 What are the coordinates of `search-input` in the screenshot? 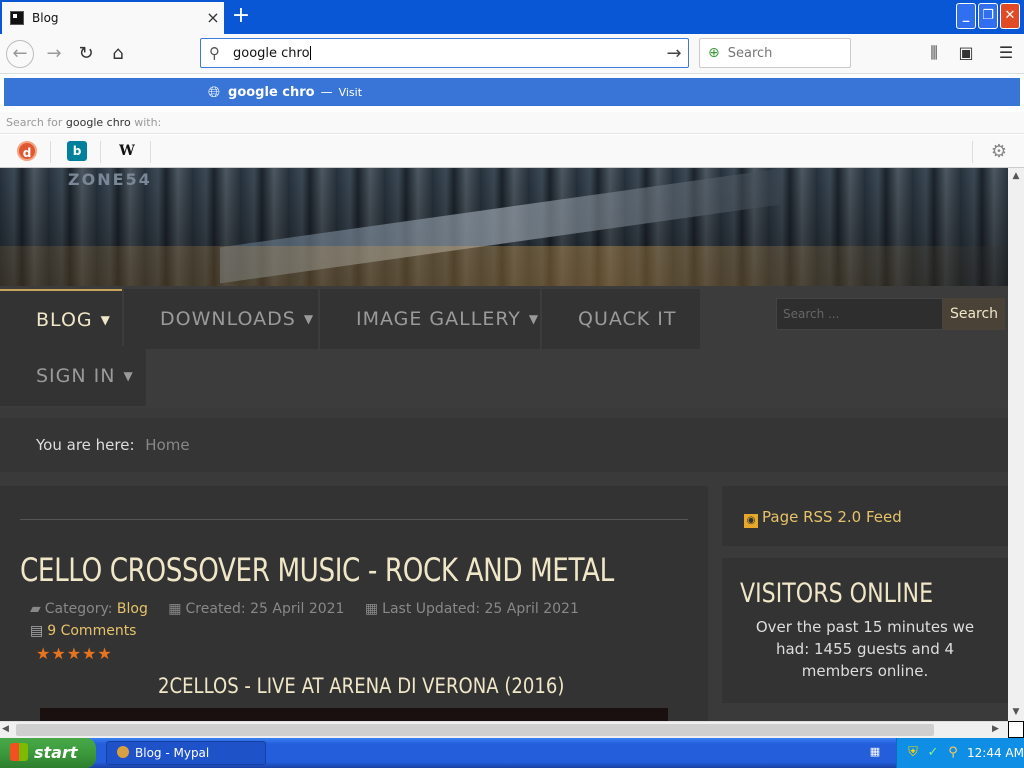 It's located at (782, 53).